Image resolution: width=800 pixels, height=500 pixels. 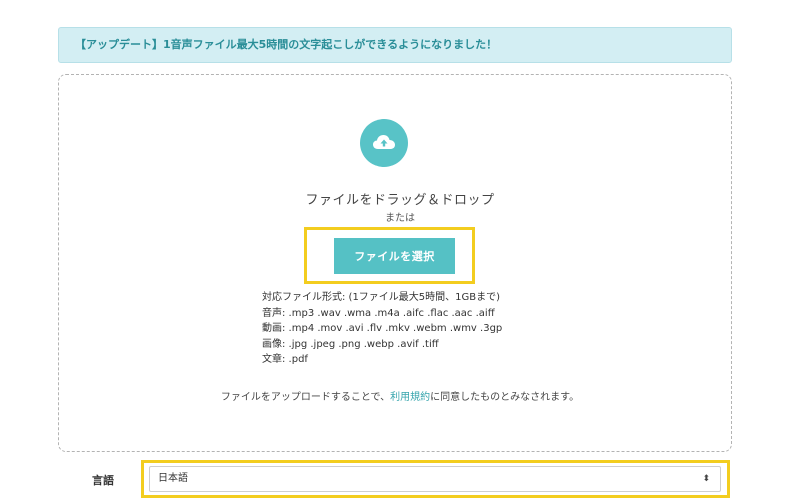 I want to click on formats-heading: 対応ファイル形式: (1ファイル最大5時間、1GBまで), so click(x=381, y=297).